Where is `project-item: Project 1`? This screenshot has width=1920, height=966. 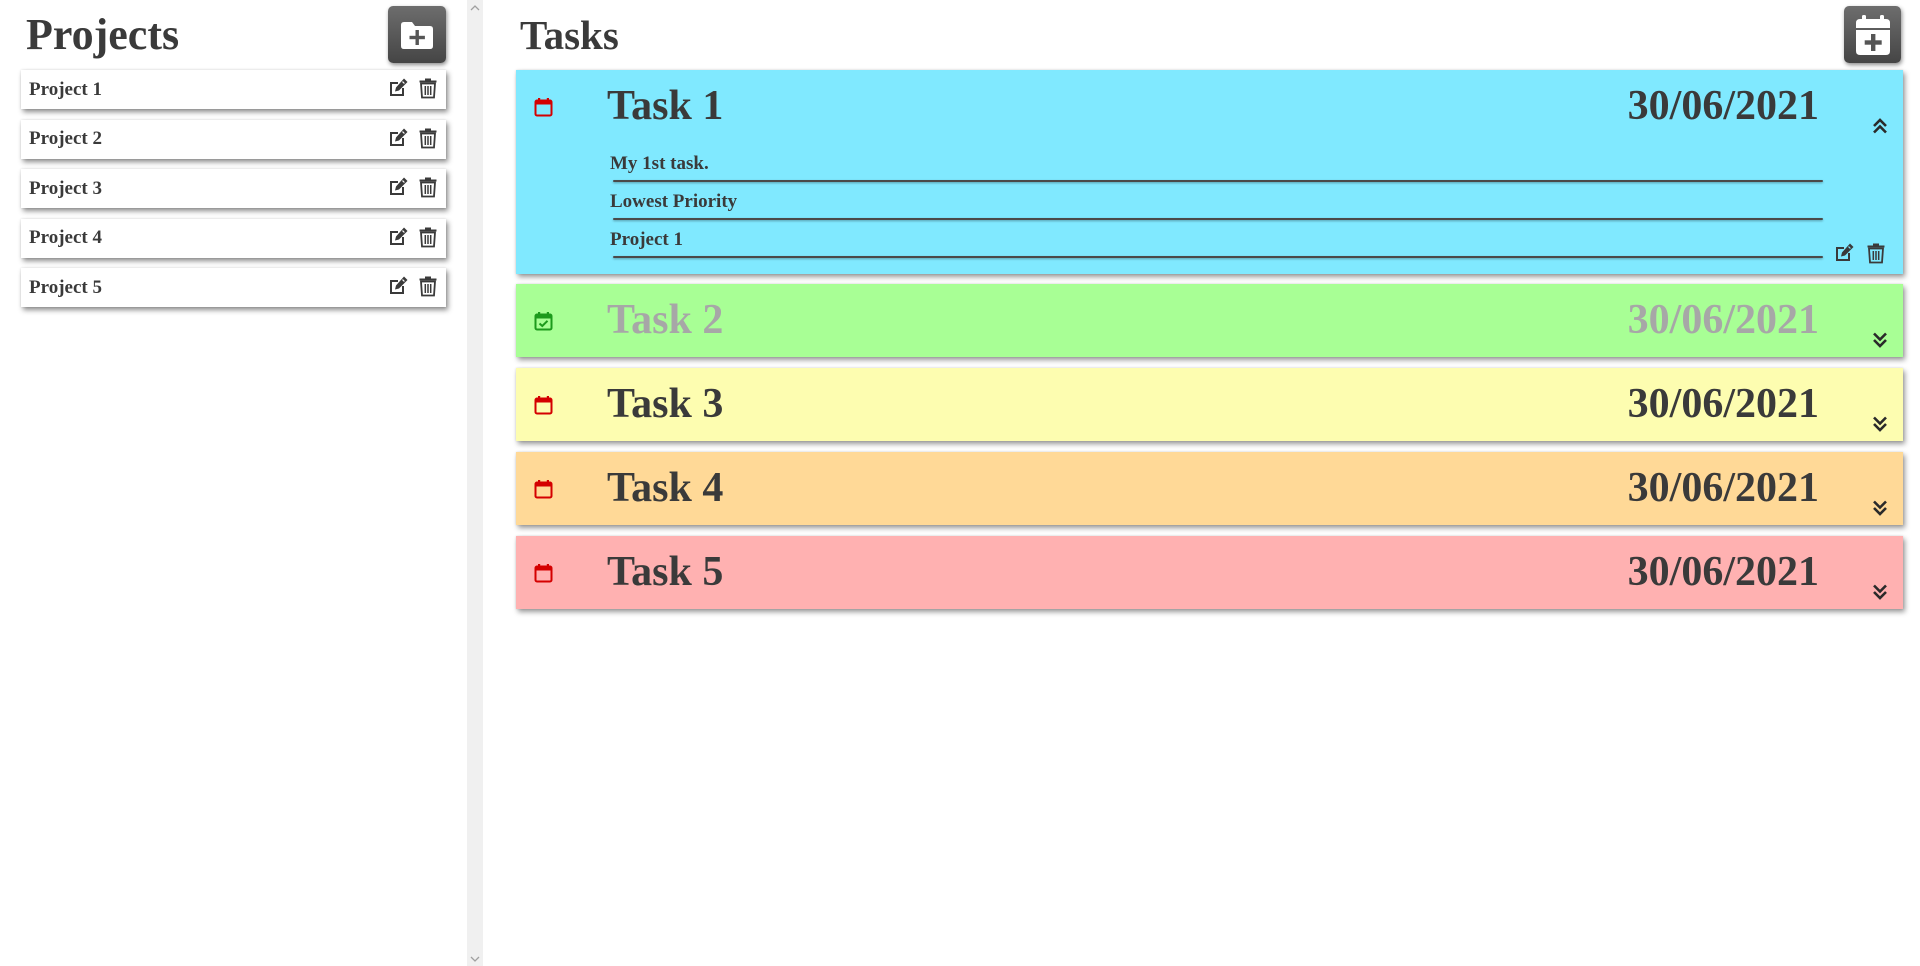
project-item: Project 1 is located at coordinates (233, 89).